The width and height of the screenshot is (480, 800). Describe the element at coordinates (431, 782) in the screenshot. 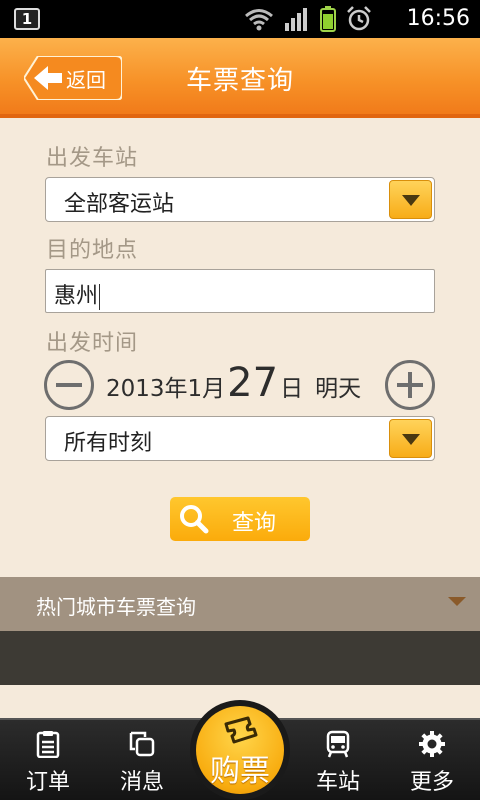

I see `nav-more-label: 更多` at that location.